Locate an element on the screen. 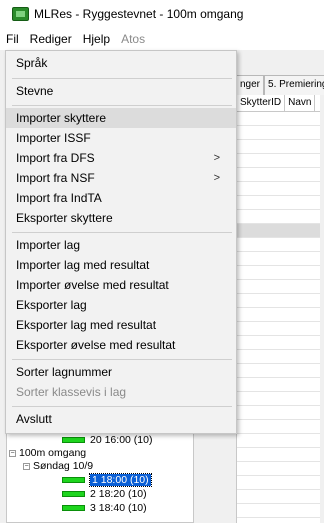 This screenshot has height=523, width=324. menu-item-label: Stevne is located at coordinates (35, 91).